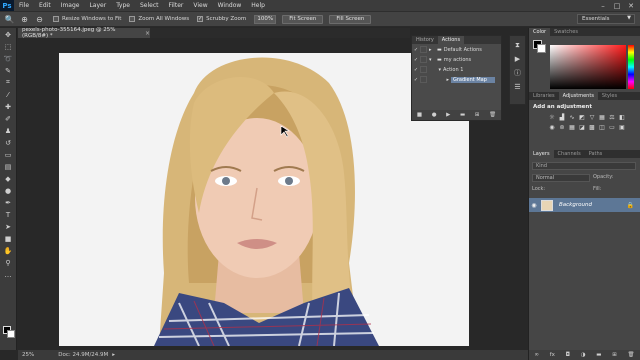  I want to click on gradient-tool-icon: ▤, so click(8, 166).